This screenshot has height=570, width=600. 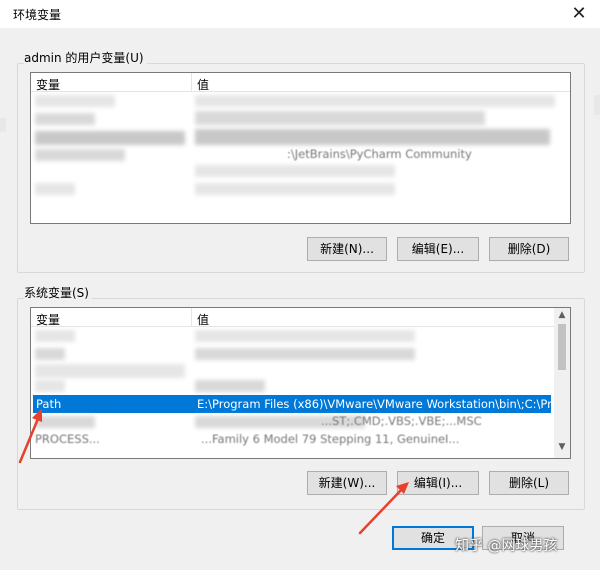 I want to click on annotation-arrow-path-line, so click(x=30, y=438).